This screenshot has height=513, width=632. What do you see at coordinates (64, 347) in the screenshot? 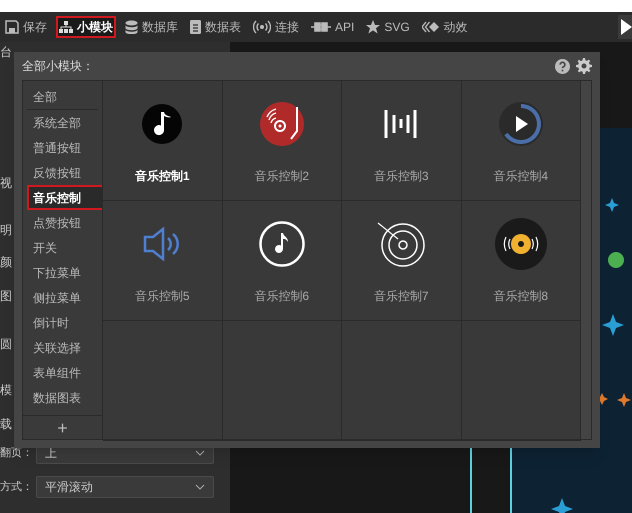
I see `category-item: 关联选择` at bounding box center [64, 347].